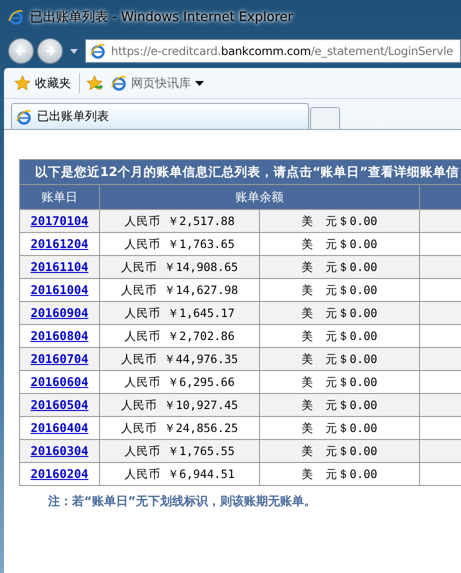 Image resolution: width=461 pixels, height=573 pixels. Describe the element at coordinates (260, 197) in the screenshot. I see `column-header: 账单余额` at that location.